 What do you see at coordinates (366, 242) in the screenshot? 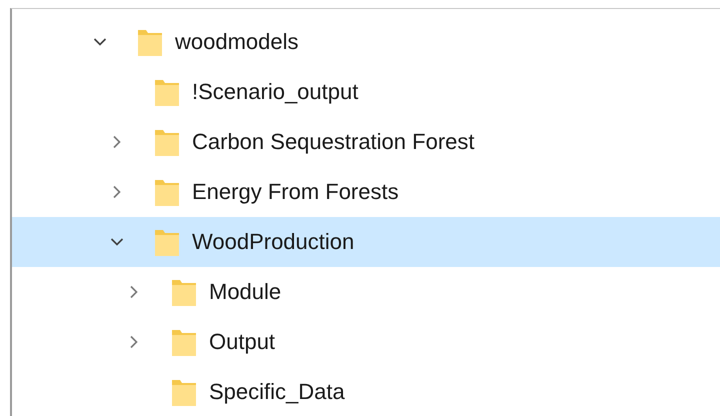
I see `tree-row: WoodProduction` at bounding box center [366, 242].